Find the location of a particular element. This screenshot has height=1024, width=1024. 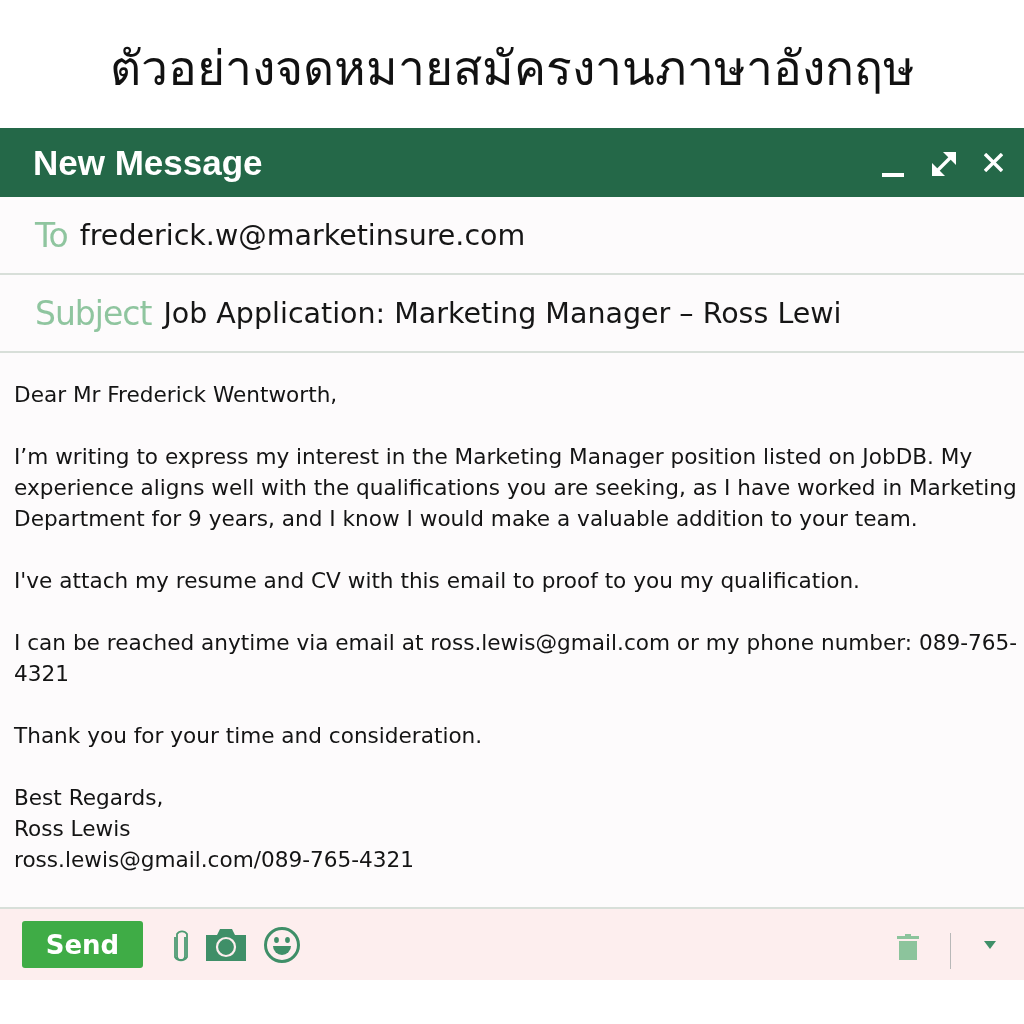

page-title: ตัวอย่างจดหมายสมัครงานภาษาอังกฤษ is located at coordinates (512, 68).